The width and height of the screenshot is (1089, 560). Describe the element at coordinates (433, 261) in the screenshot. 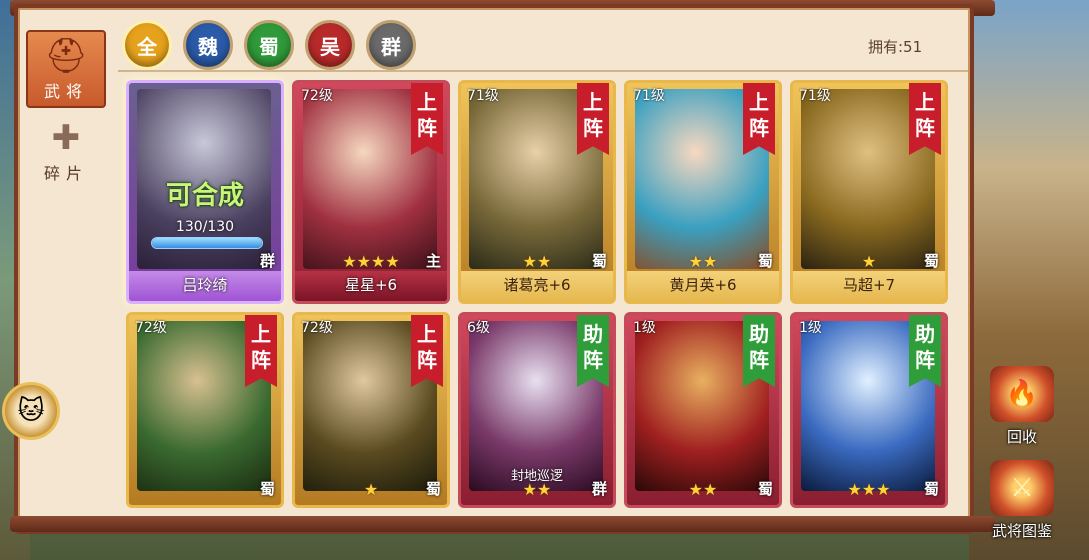

I see `faction-mark: 主` at that location.